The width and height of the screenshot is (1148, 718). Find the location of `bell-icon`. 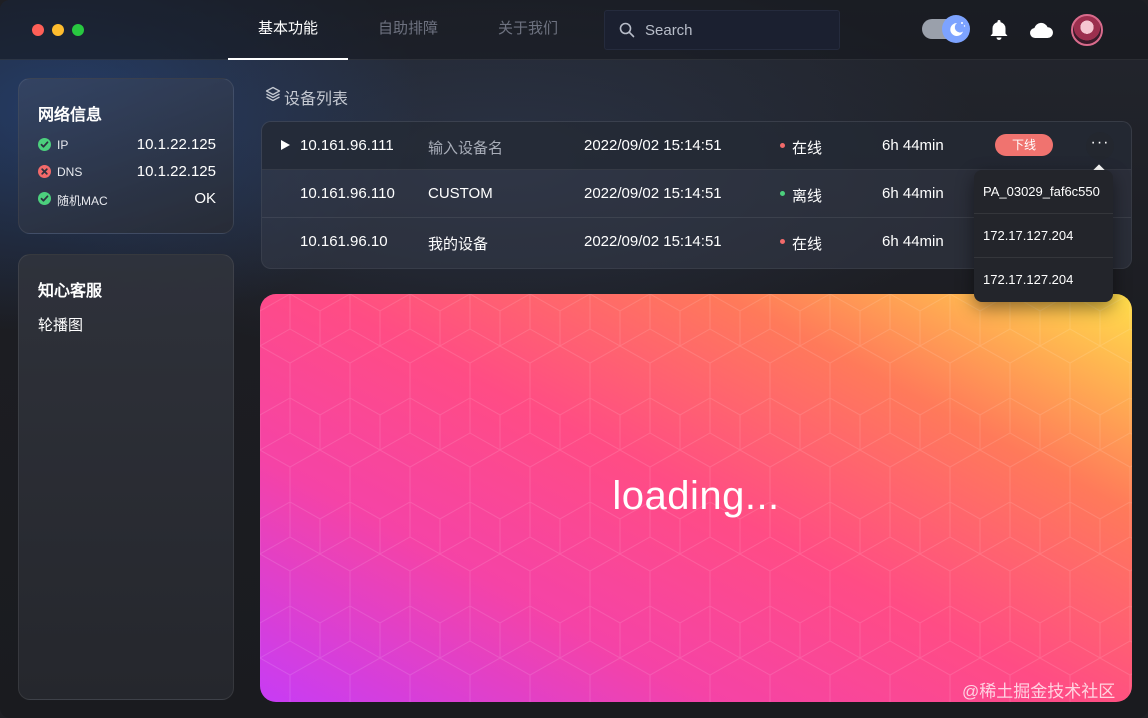

bell-icon is located at coordinates (999, 32).